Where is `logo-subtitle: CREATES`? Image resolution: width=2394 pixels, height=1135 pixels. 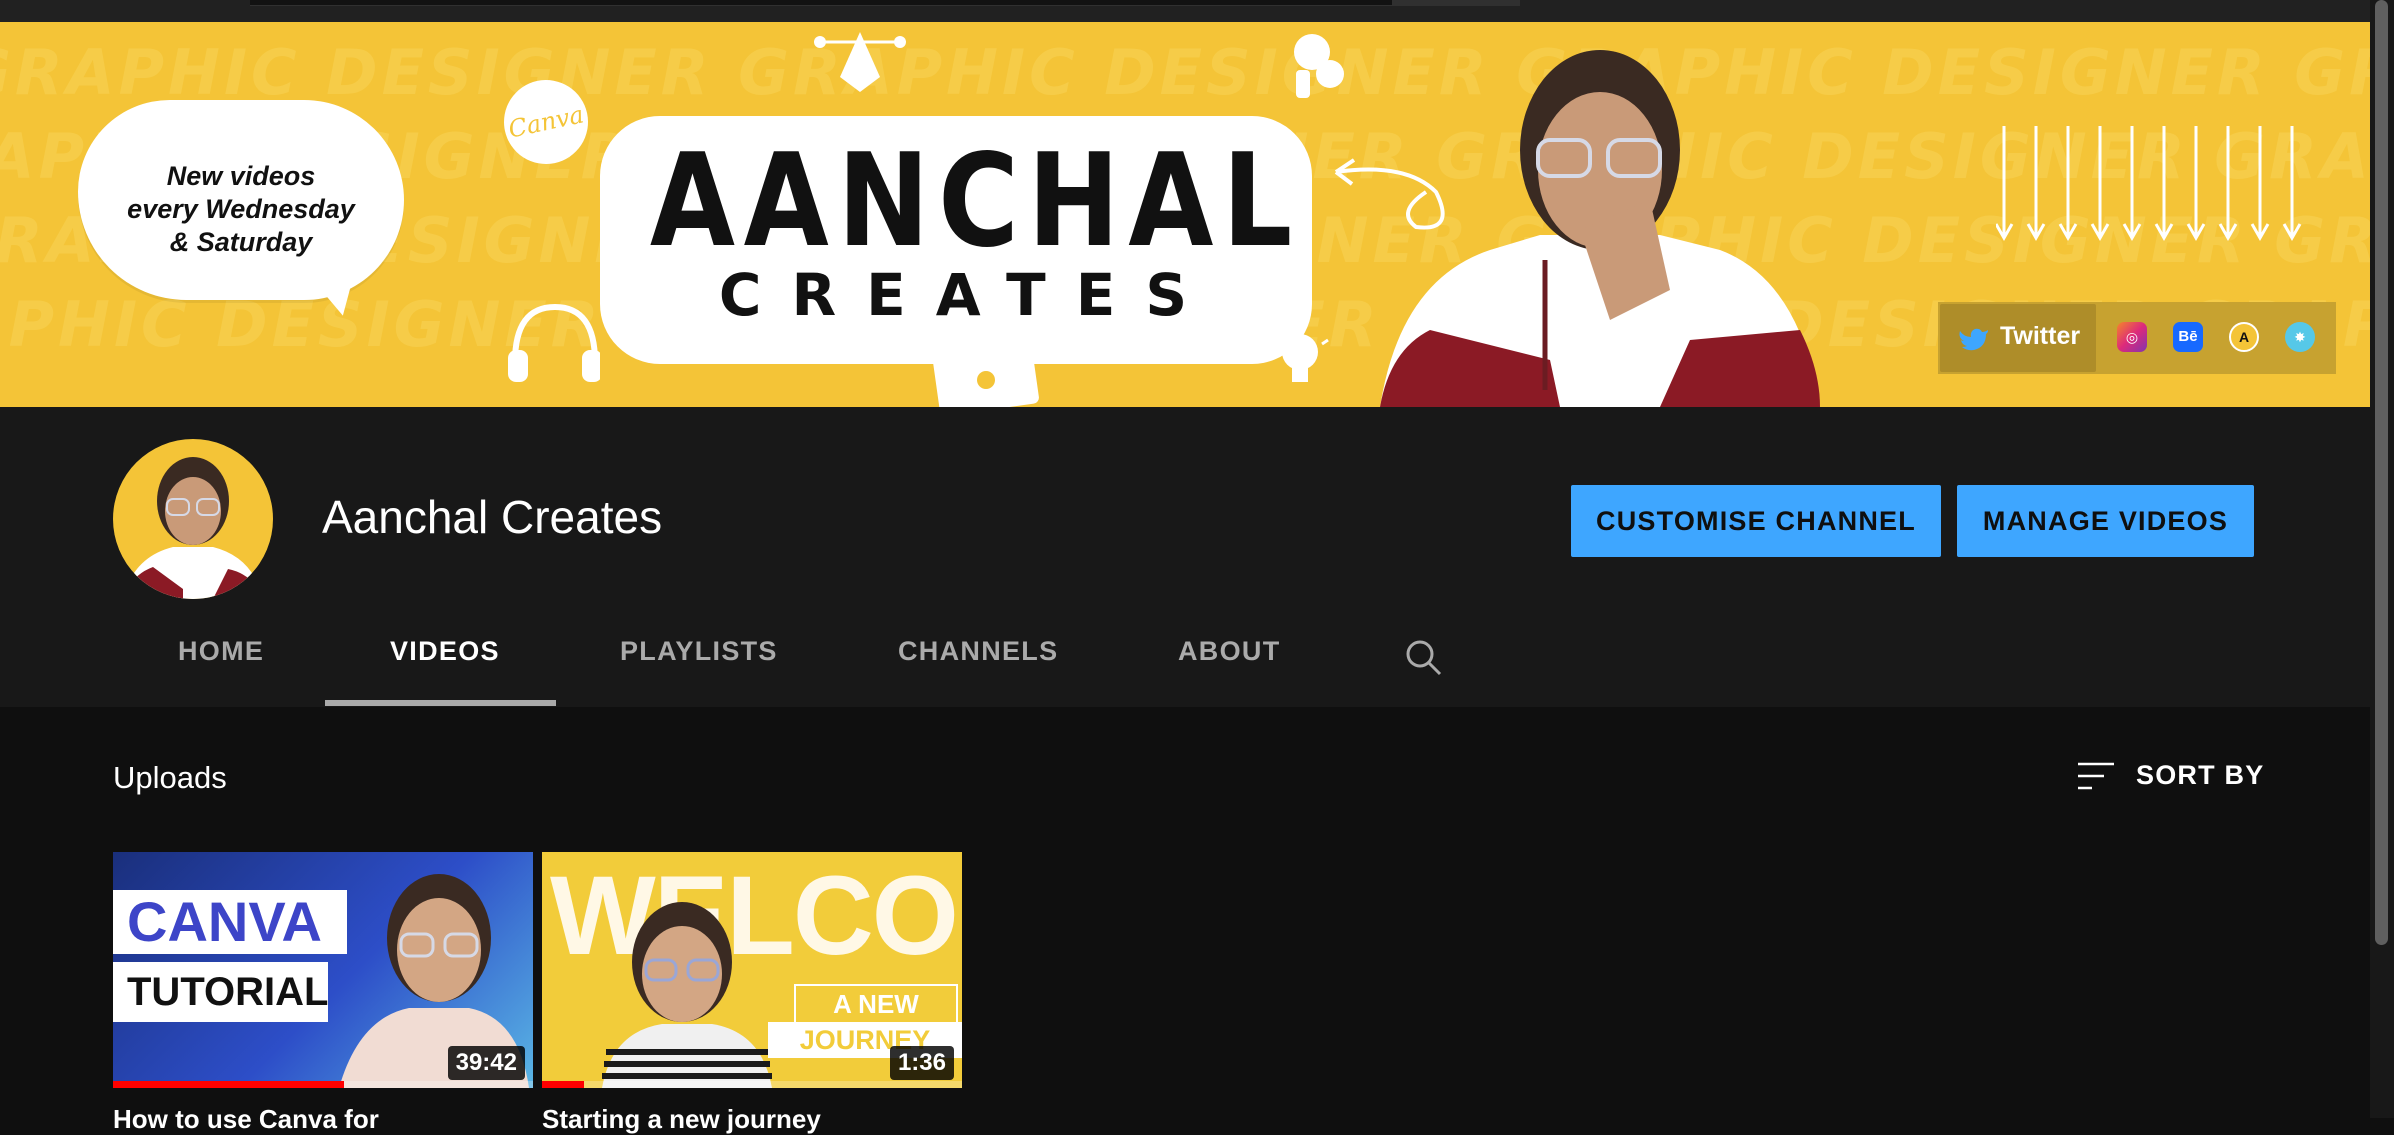 logo-subtitle: CREATES is located at coordinates (968, 295).